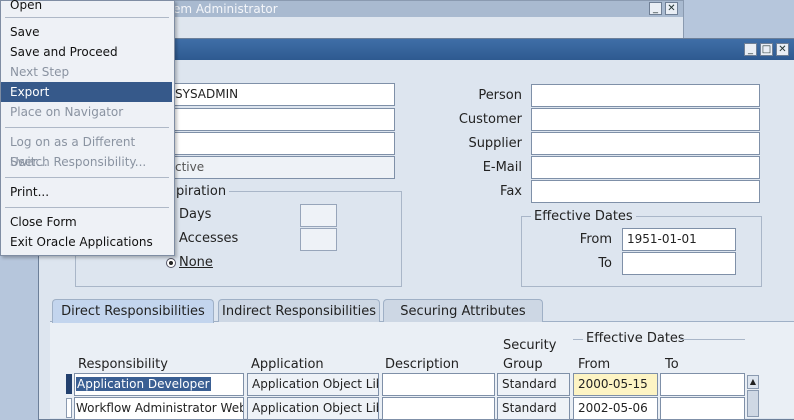 Image resolution: width=794 pixels, height=420 pixels. Describe the element at coordinates (123, 364) in the screenshot. I see `header-responsibility: Responsibility` at that location.